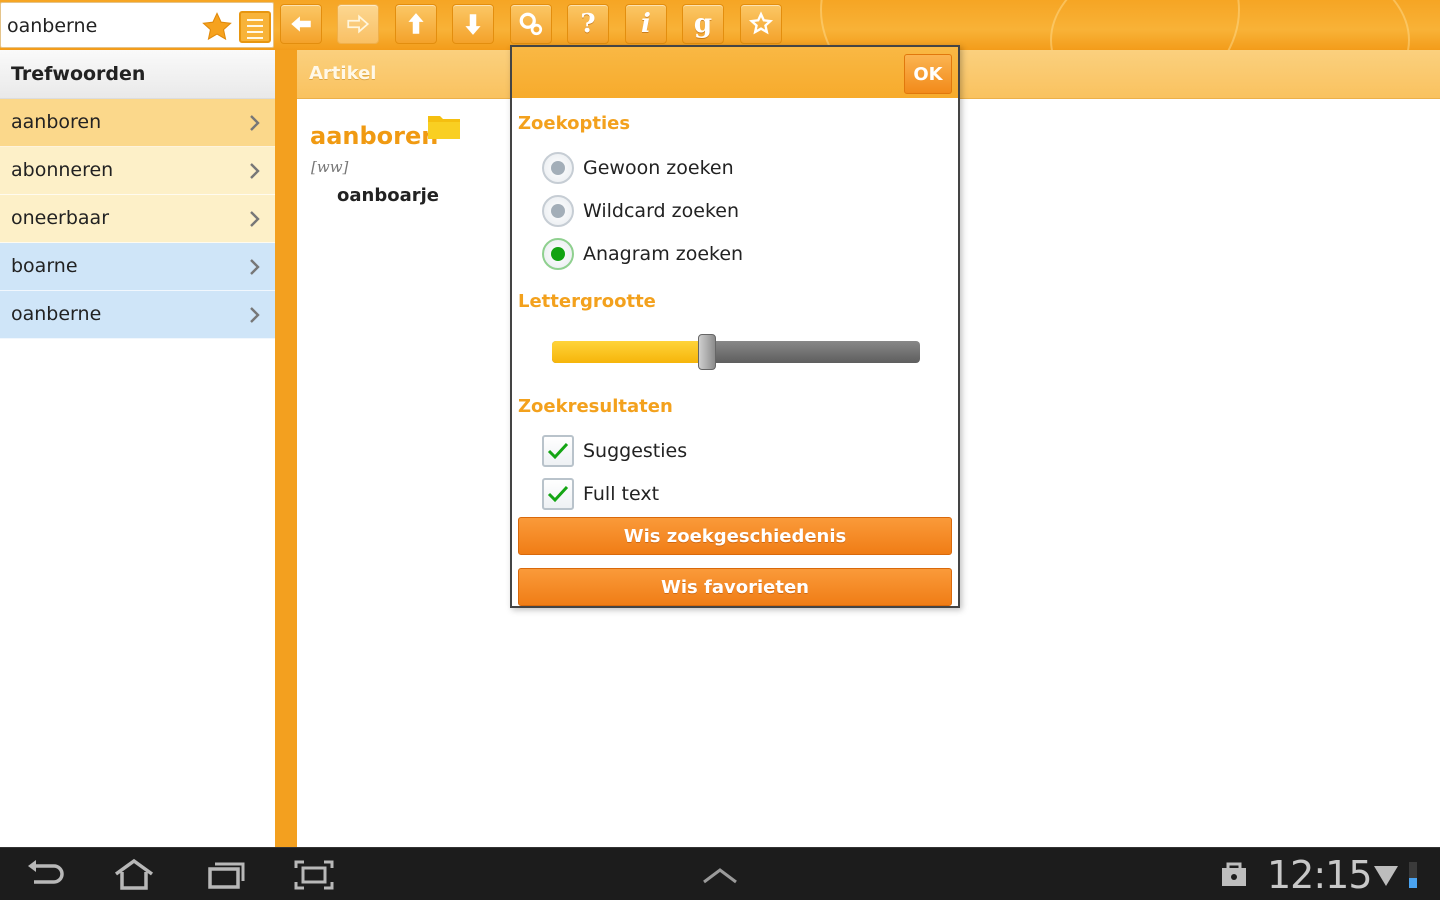 Image resolution: width=1440 pixels, height=900 pixels. I want to click on checkbox-suggestions: Suggesties, so click(614, 451).